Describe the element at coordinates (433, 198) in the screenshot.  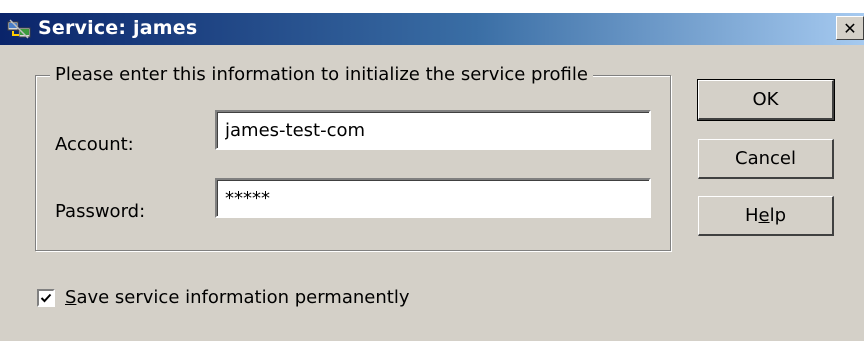
I see `password-input` at that location.